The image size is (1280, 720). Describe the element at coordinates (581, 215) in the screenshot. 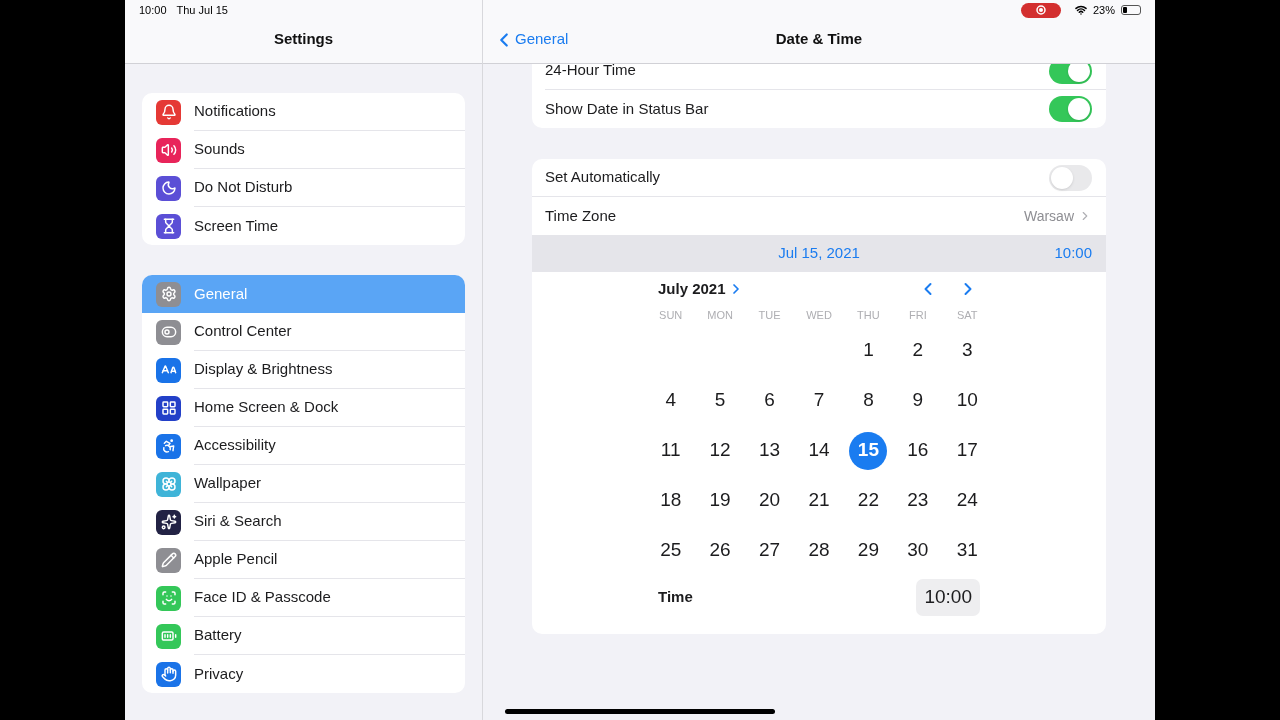

I see `setting-label: Time Zone` at that location.